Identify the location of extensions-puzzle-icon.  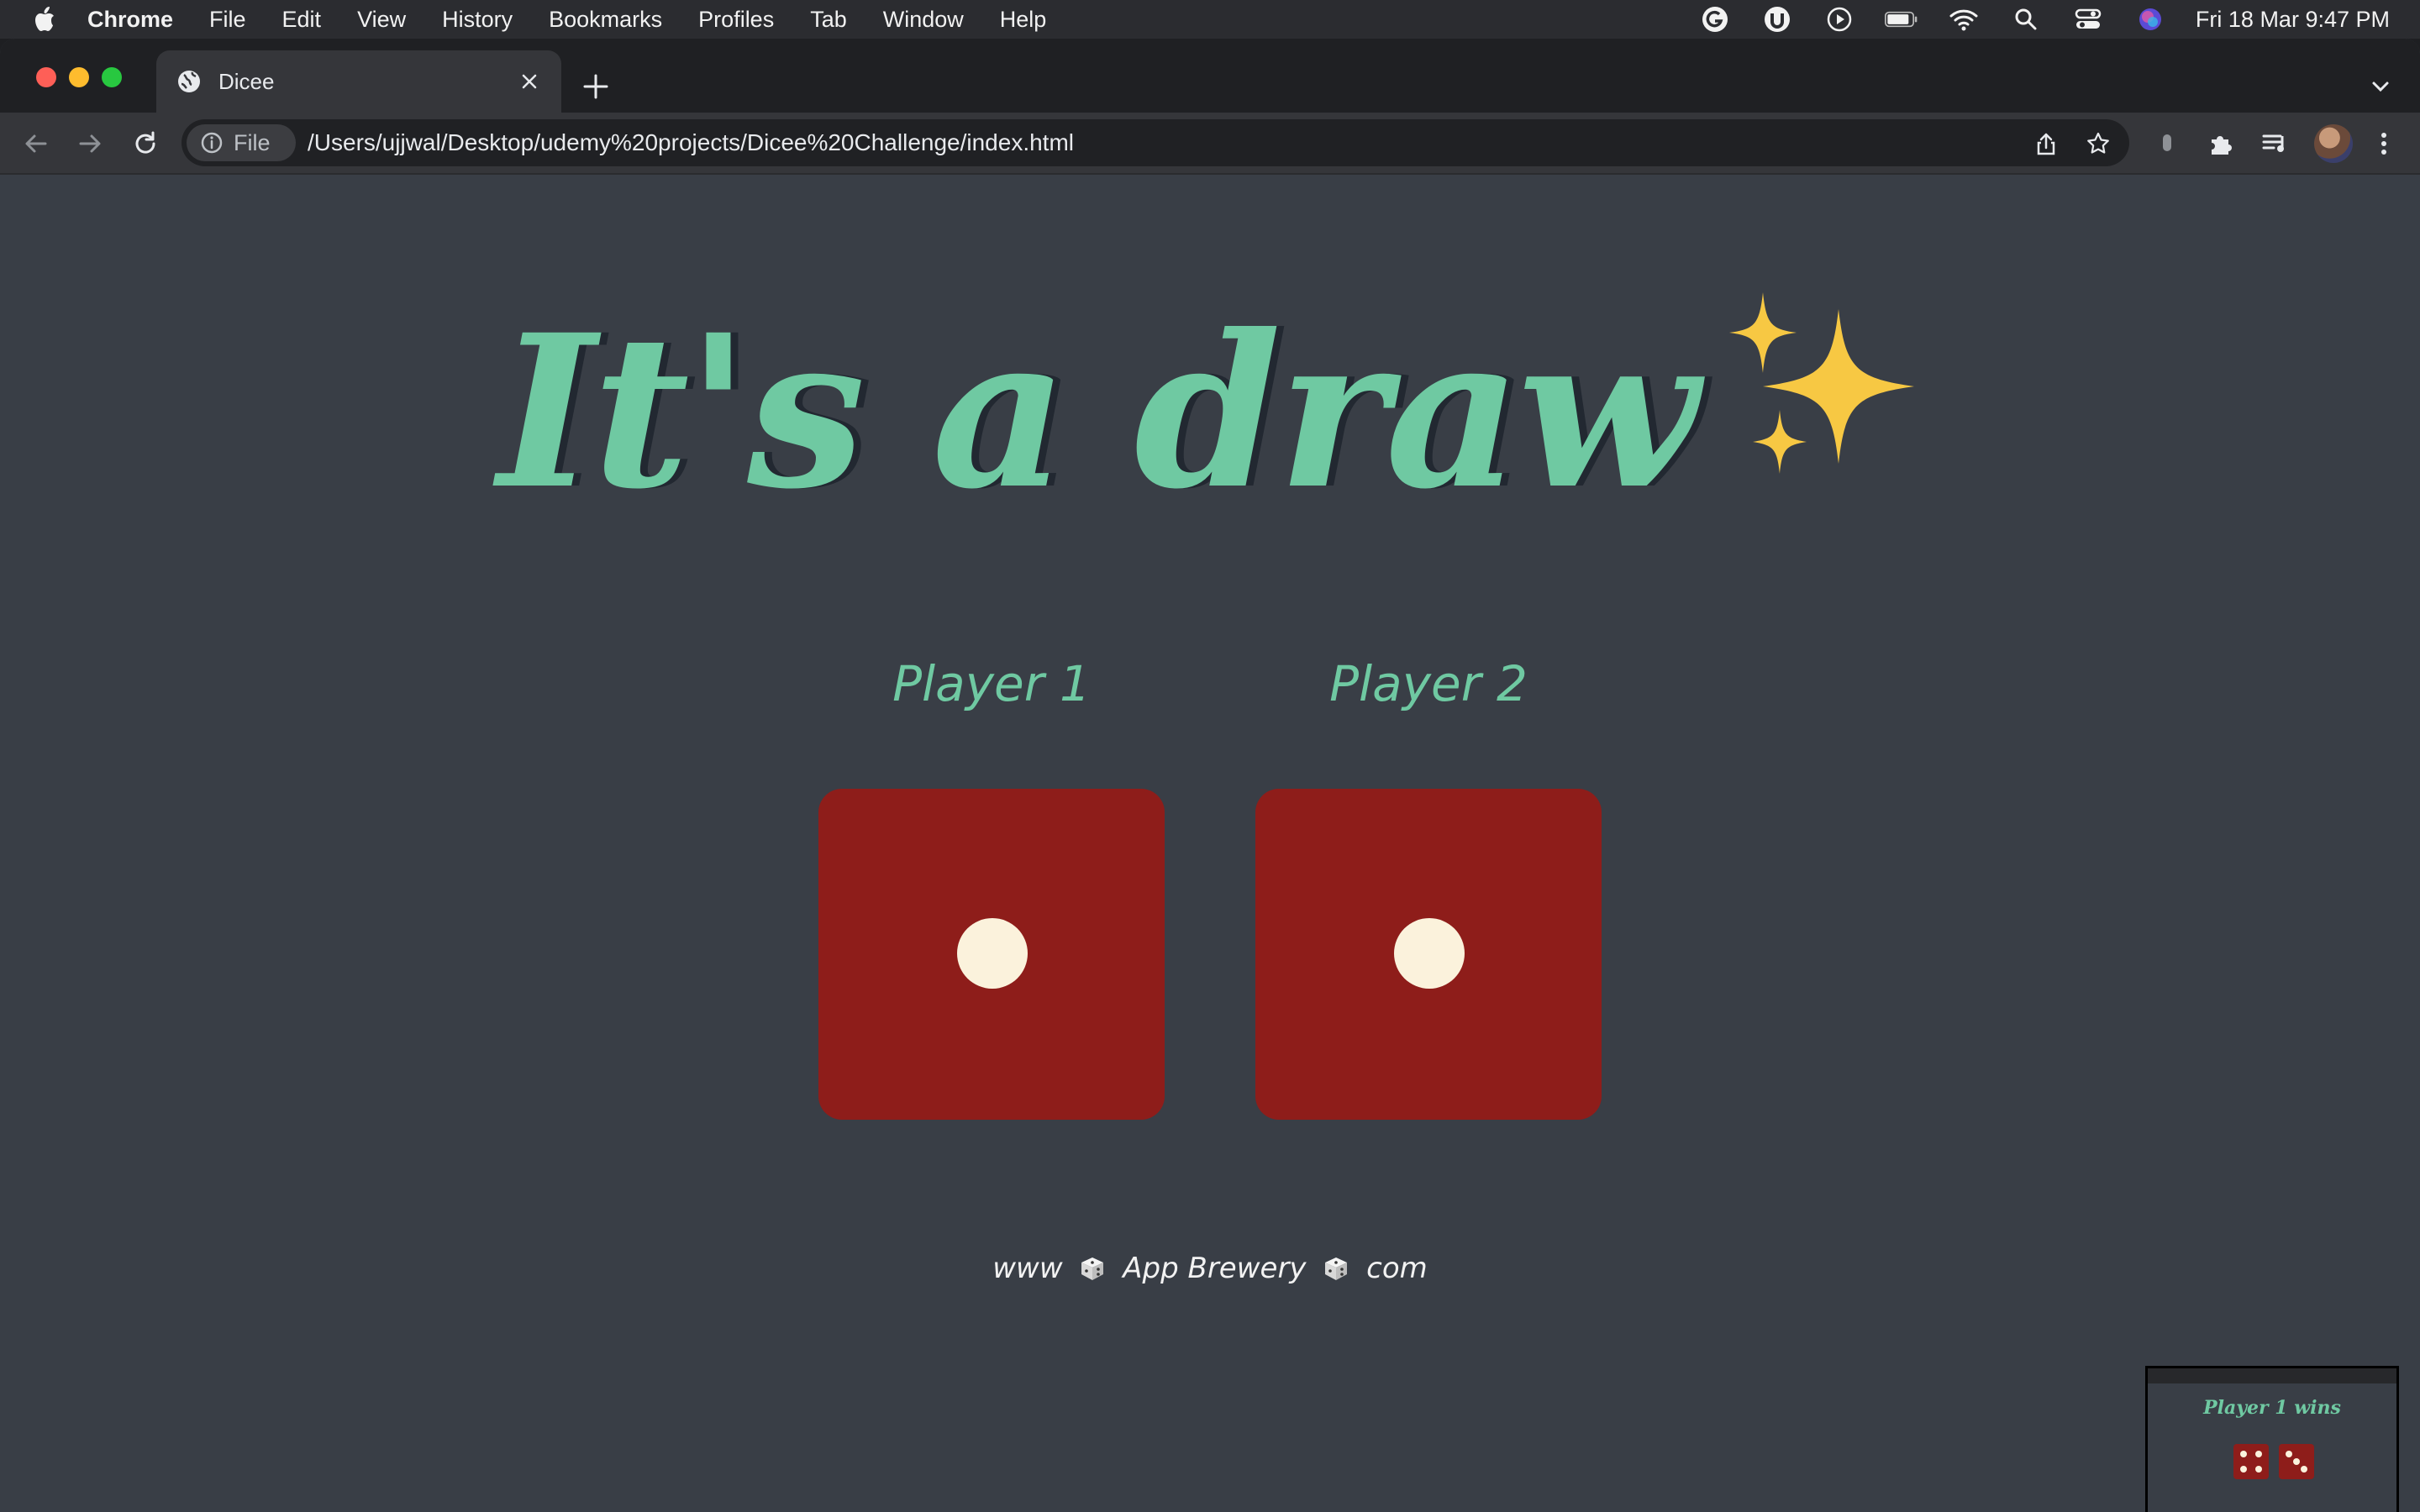
(2221, 144).